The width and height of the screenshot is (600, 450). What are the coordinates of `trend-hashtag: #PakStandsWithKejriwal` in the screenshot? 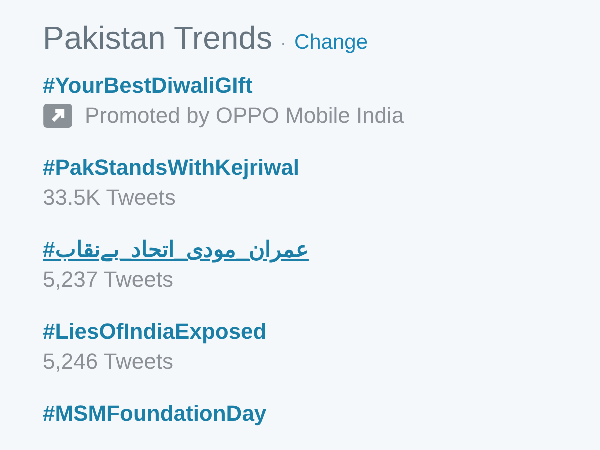 It's located at (171, 168).